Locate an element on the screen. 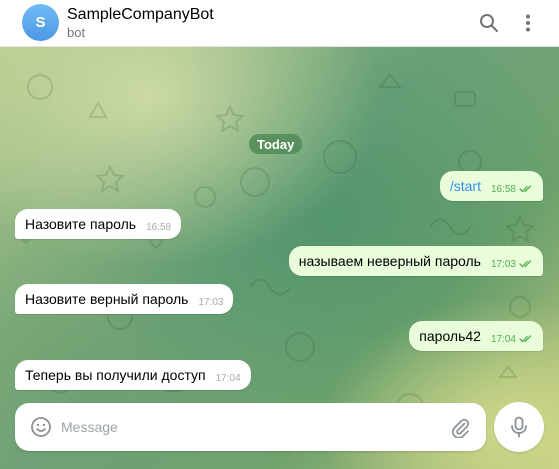 This screenshot has height=469, width=559. search-icon is located at coordinates (489, 23).